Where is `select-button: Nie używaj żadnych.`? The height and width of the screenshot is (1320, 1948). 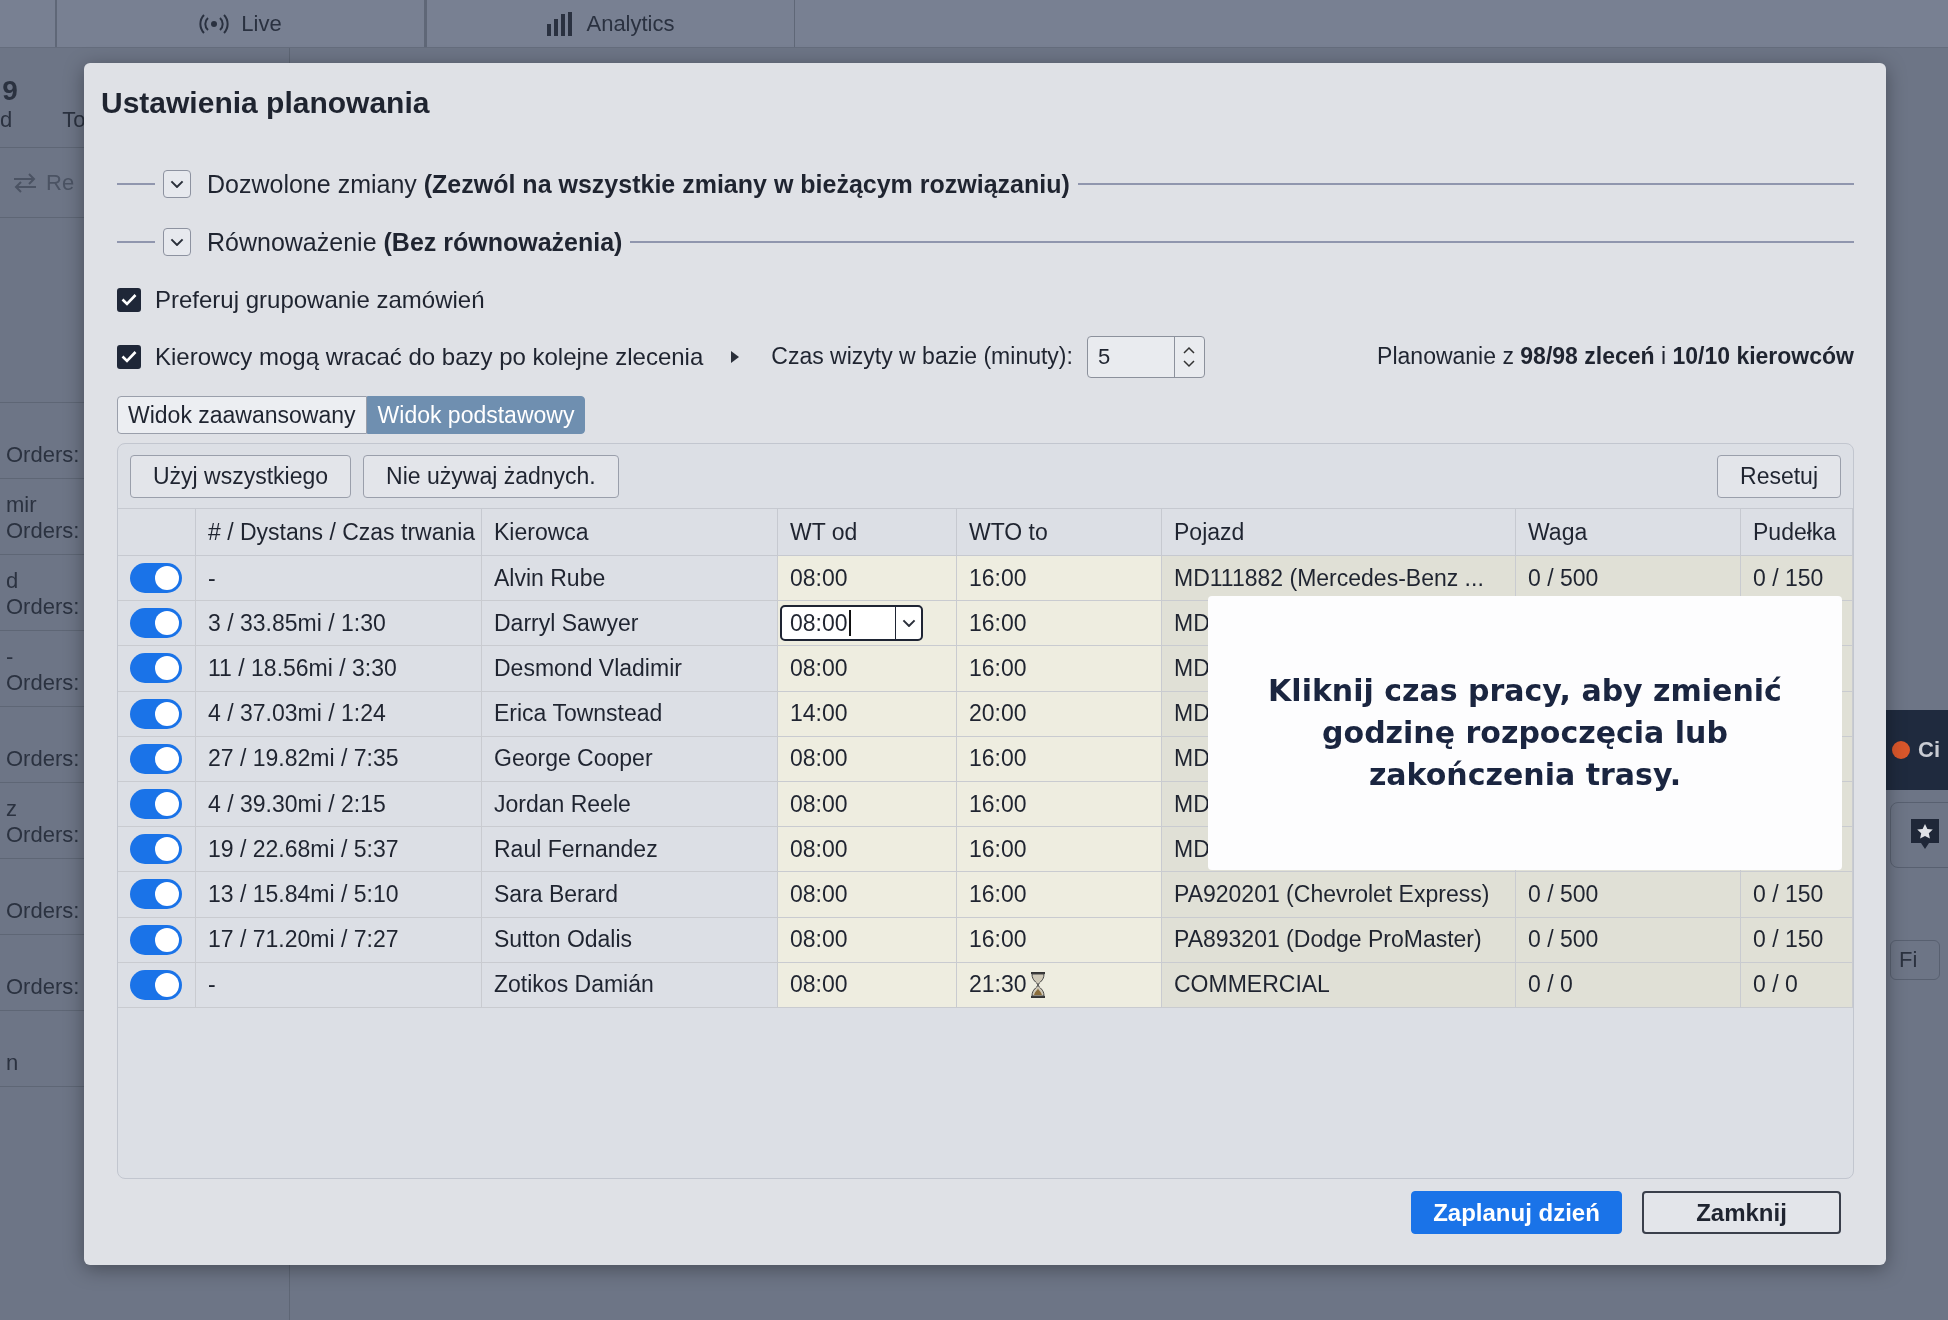
select-button: Nie używaj żadnych. is located at coordinates (491, 476).